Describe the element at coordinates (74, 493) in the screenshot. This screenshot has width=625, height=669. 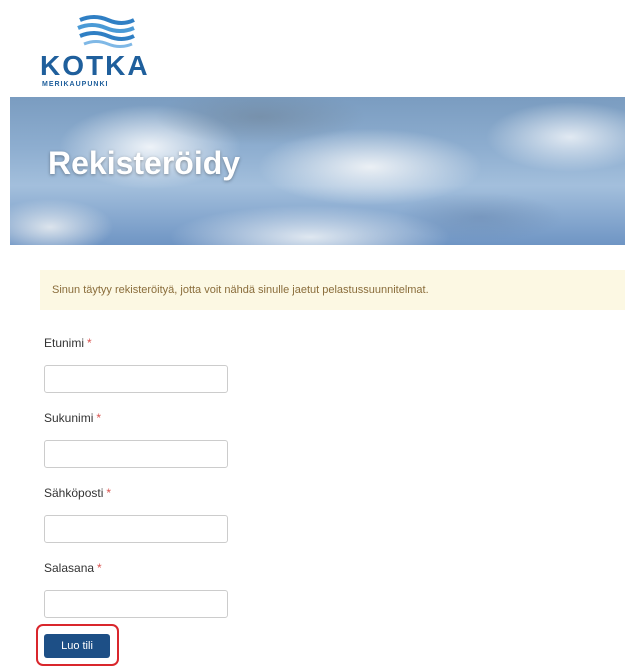
I see `email-label-text: Sähköposti` at that location.